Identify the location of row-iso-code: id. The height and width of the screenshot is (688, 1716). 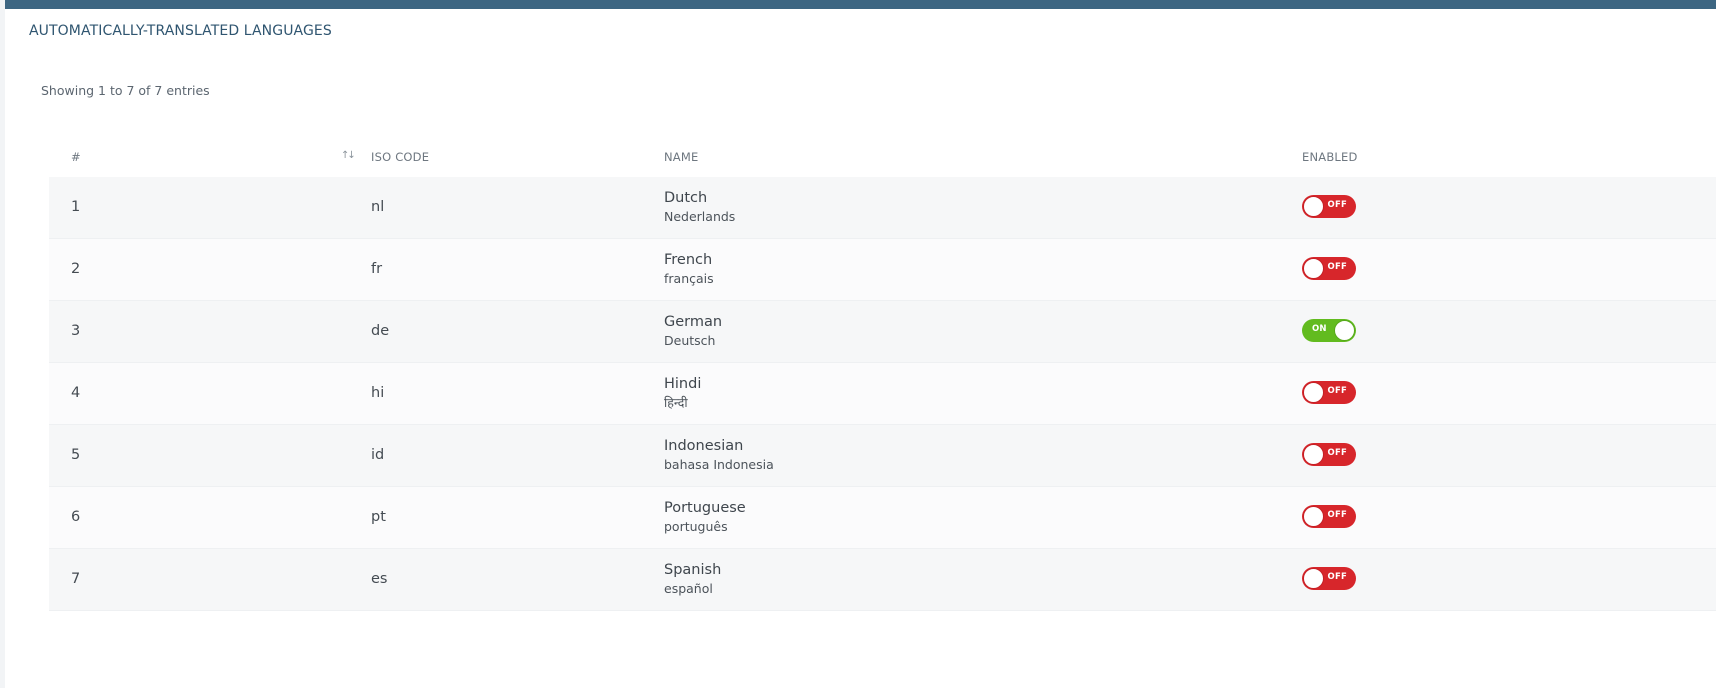
(378, 455).